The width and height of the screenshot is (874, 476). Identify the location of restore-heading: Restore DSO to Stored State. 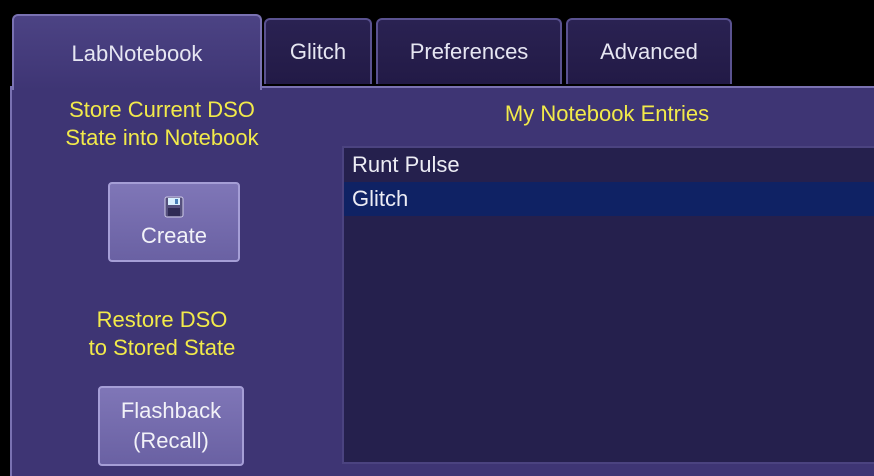
(162, 334).